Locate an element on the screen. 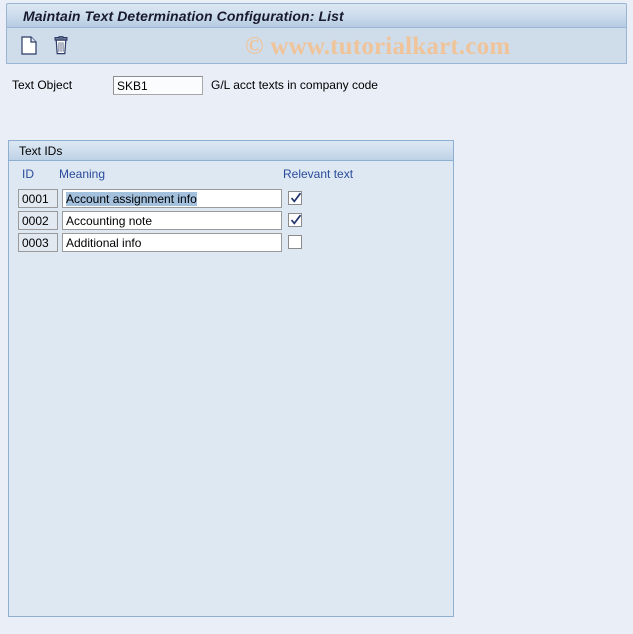 Image resolution: width=633 pixels, height=634 pixels. row-meaning-field: Account assignment info is located at coordinates (172, 198).